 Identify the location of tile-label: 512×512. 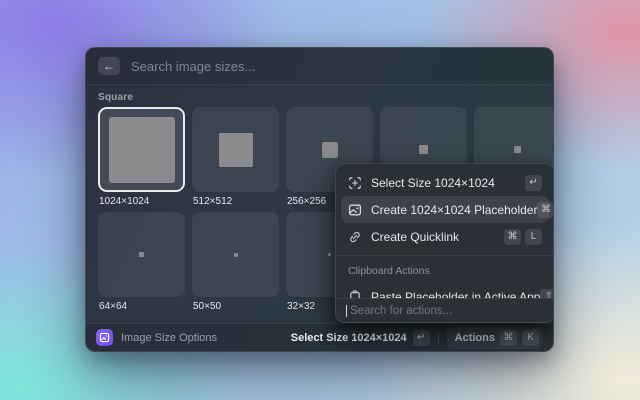
(213, 201).